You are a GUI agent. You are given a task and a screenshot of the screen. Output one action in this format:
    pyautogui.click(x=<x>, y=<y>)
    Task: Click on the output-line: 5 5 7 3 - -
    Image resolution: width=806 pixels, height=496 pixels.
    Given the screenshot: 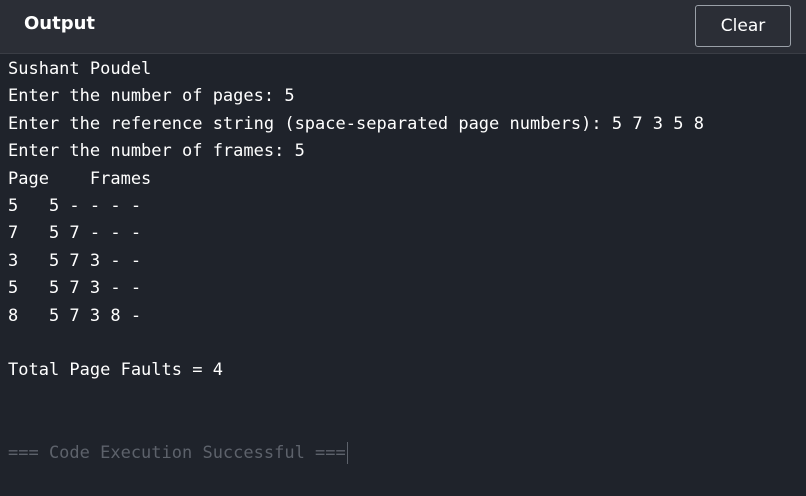 What is the action you would take?
    pyautogui.click(x=75, y=288)
    